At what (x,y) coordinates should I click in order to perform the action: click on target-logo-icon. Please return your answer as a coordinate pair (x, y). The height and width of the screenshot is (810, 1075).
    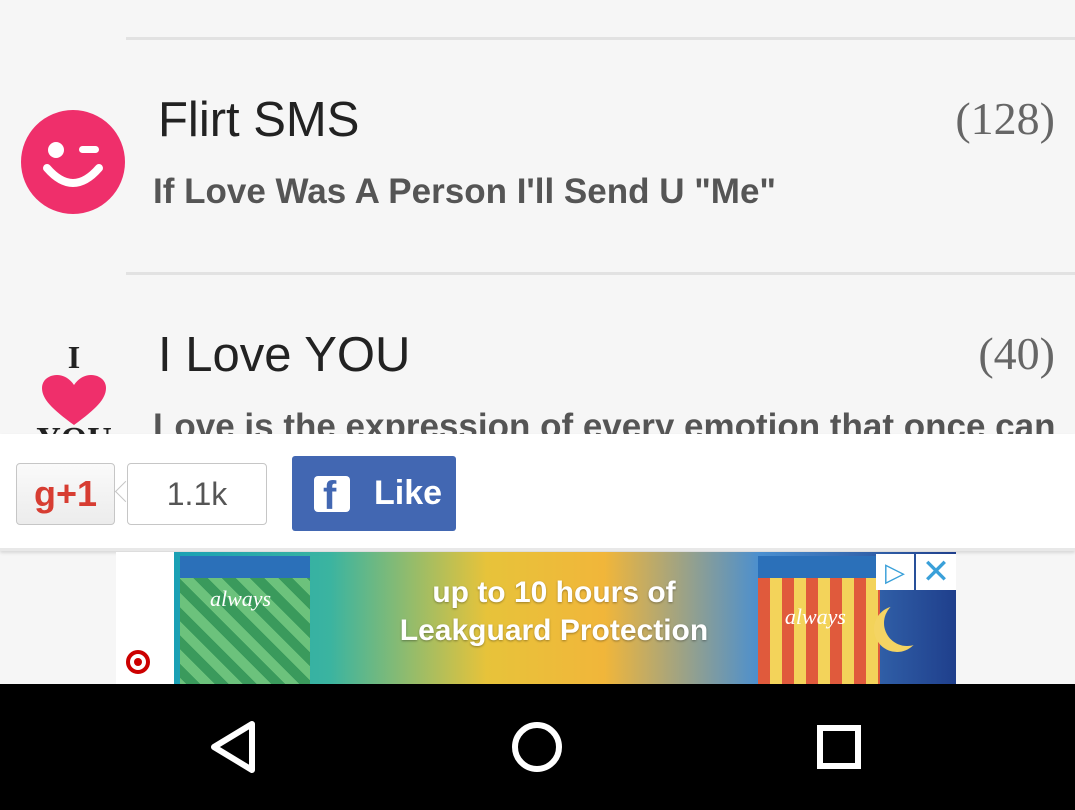
    Looking at the image, I should click on (138, 662).